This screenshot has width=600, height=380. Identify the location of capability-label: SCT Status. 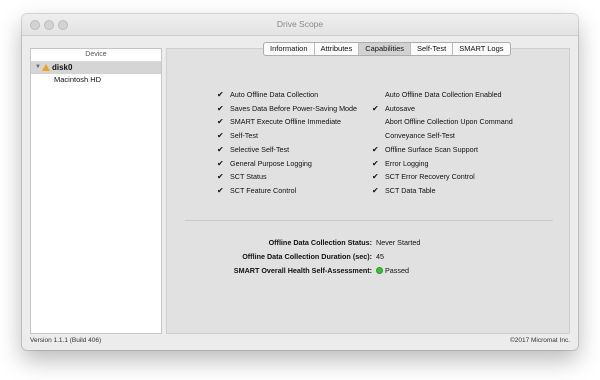
(248, 177).